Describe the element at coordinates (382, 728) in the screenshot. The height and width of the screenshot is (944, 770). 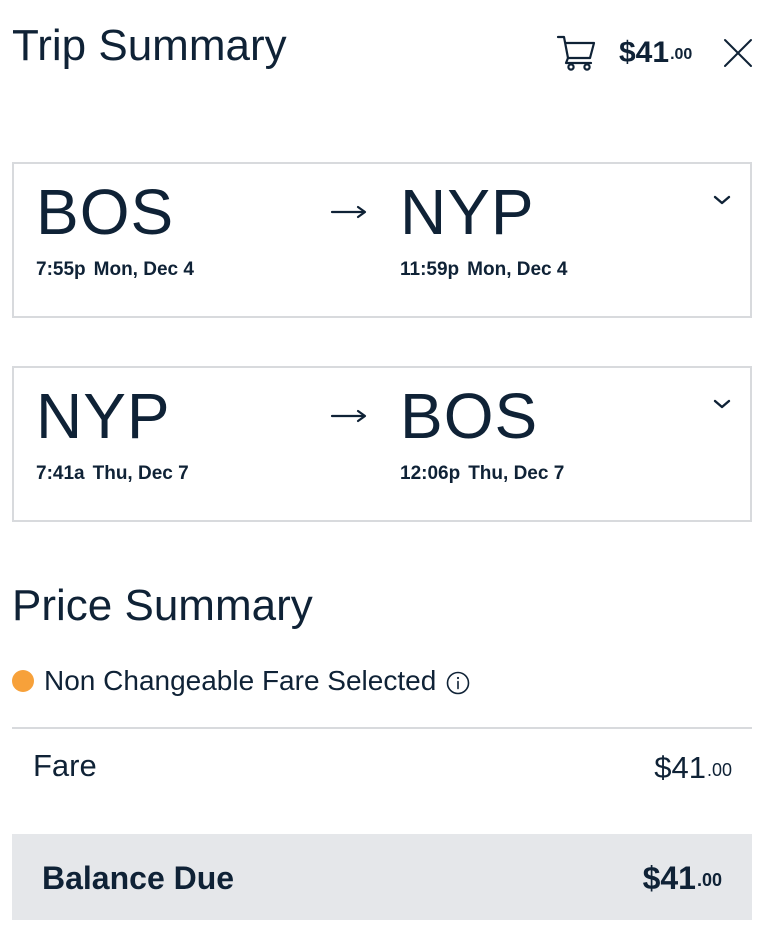
I see `divider` at that location.